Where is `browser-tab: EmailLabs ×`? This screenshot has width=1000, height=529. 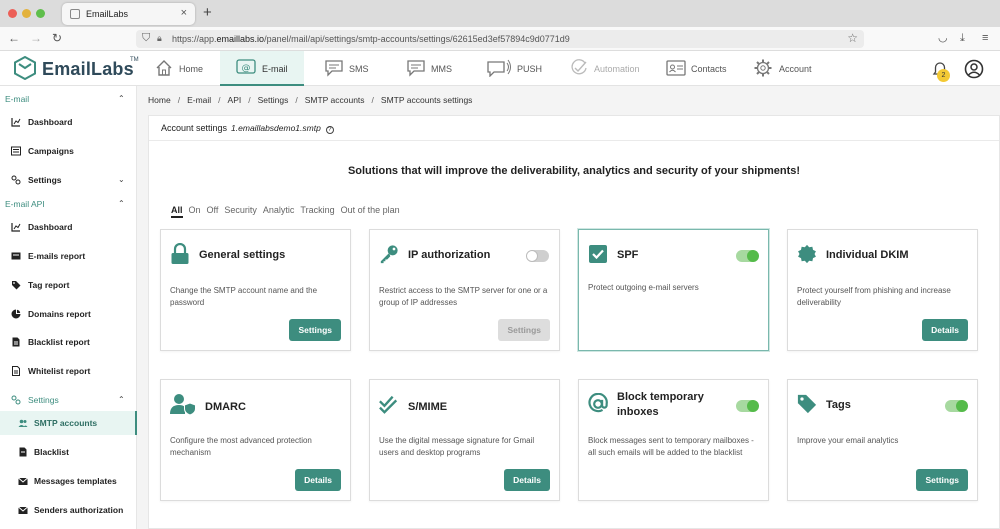 browser-tab: EmailLabs × is located at coordinates (128, 14).